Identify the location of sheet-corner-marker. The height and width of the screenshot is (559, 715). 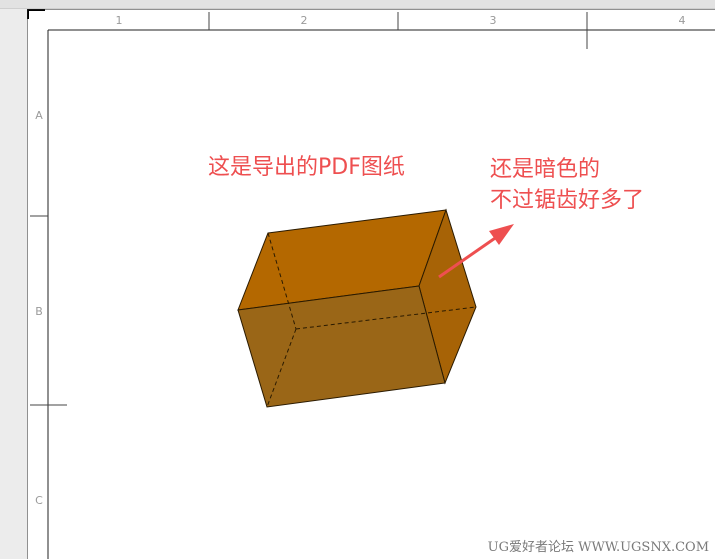
(36, 14).